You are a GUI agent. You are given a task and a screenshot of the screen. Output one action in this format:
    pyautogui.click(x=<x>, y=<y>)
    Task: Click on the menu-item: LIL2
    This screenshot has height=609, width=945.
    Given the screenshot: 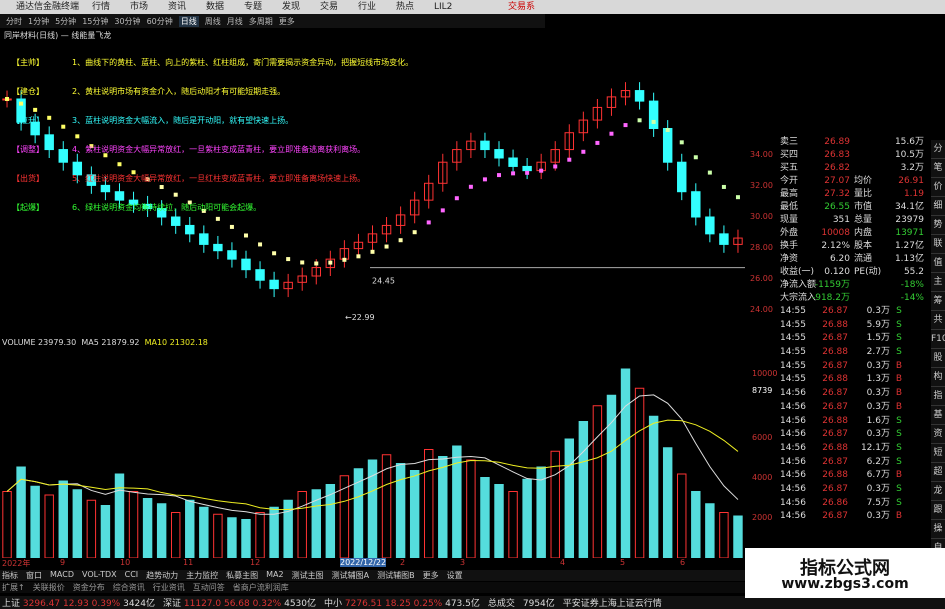 What is the action you would take?
    pyautogui.click(x=453, y=7)
    